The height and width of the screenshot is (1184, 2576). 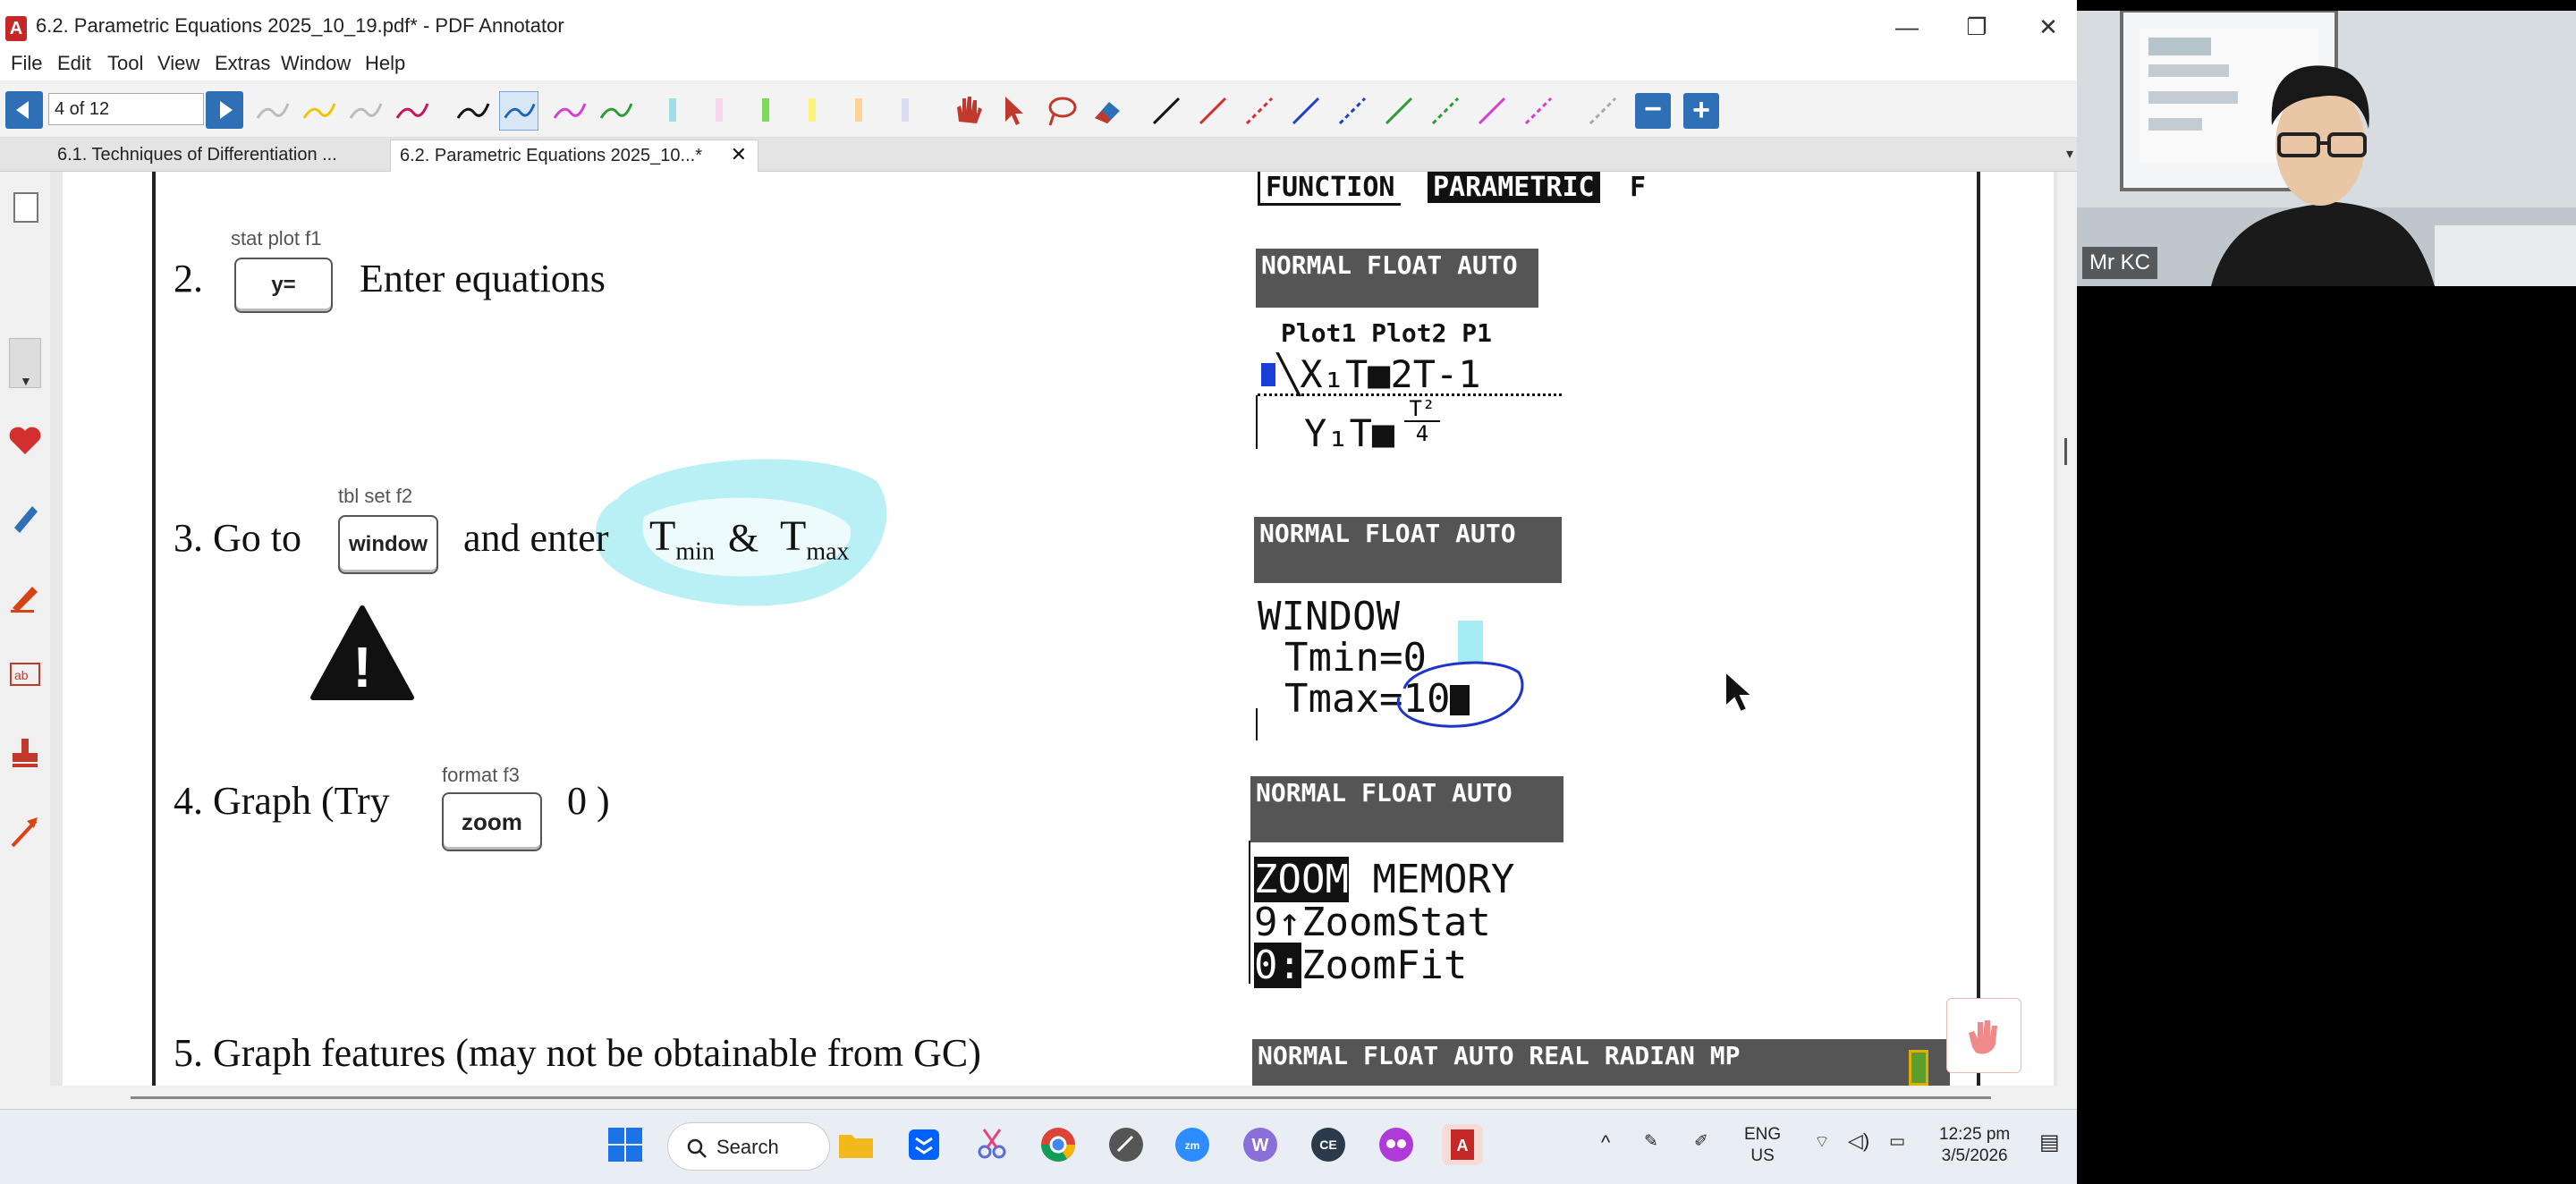 What do you see at coordinates (1605, 1142) in the screenshot?
I see `chevron-up-icon: ^` at bounding box center [1605, 1142].